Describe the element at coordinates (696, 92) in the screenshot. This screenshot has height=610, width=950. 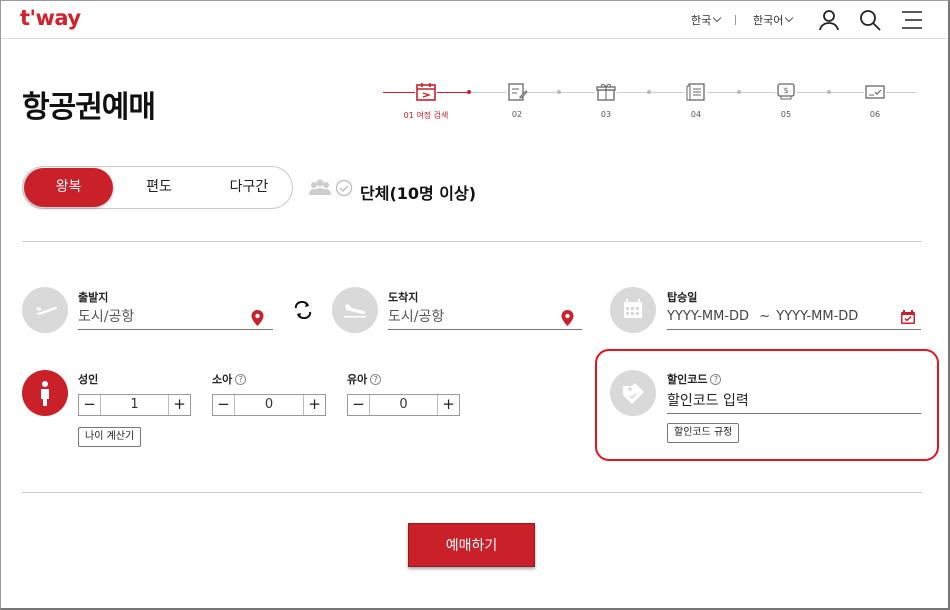
I see `checklist-icon` at that location.